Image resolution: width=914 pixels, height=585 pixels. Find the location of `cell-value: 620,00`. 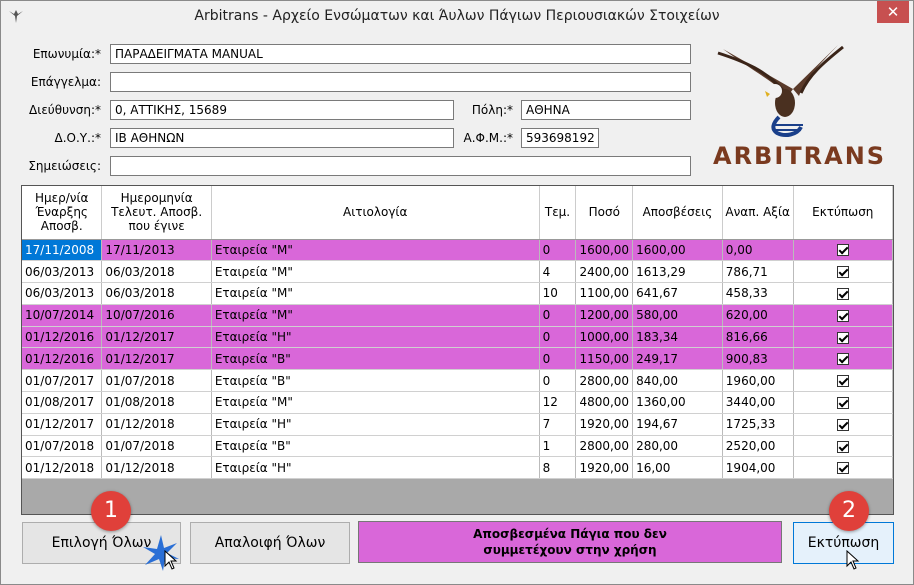

cell-value: 620,00 is located at coordinates (758, 315).